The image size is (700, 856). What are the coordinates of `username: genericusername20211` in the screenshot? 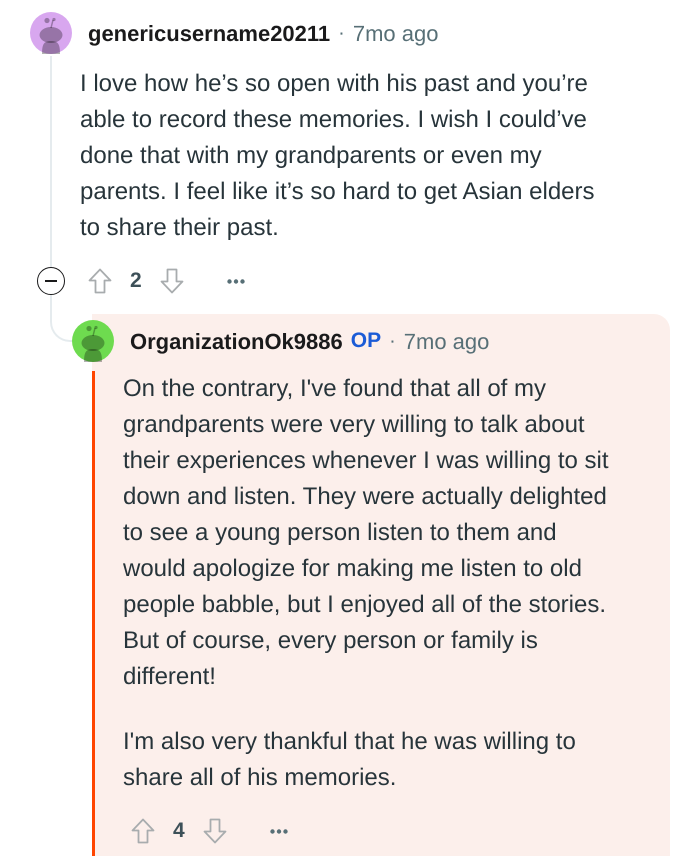 It's located at (209, 33).